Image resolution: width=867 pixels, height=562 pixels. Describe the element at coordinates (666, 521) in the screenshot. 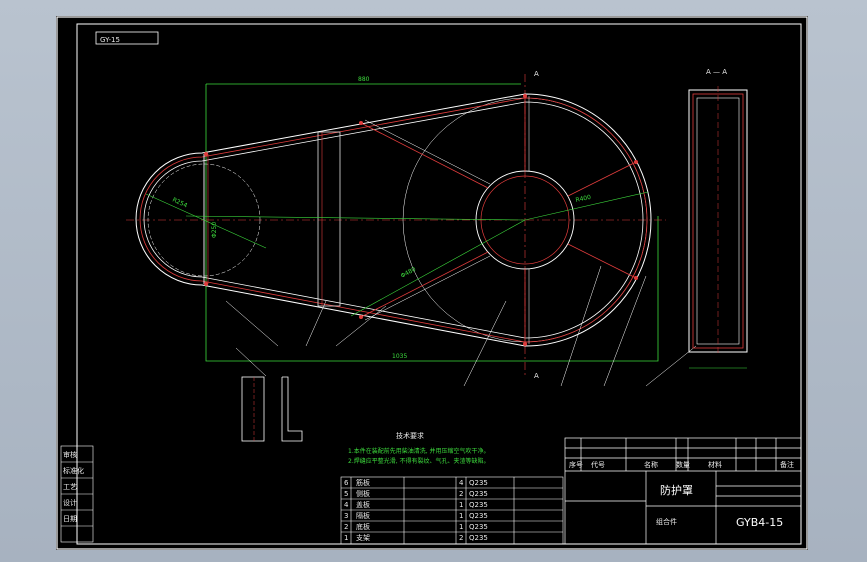

I see `assembly-label: 组合件` at that location.